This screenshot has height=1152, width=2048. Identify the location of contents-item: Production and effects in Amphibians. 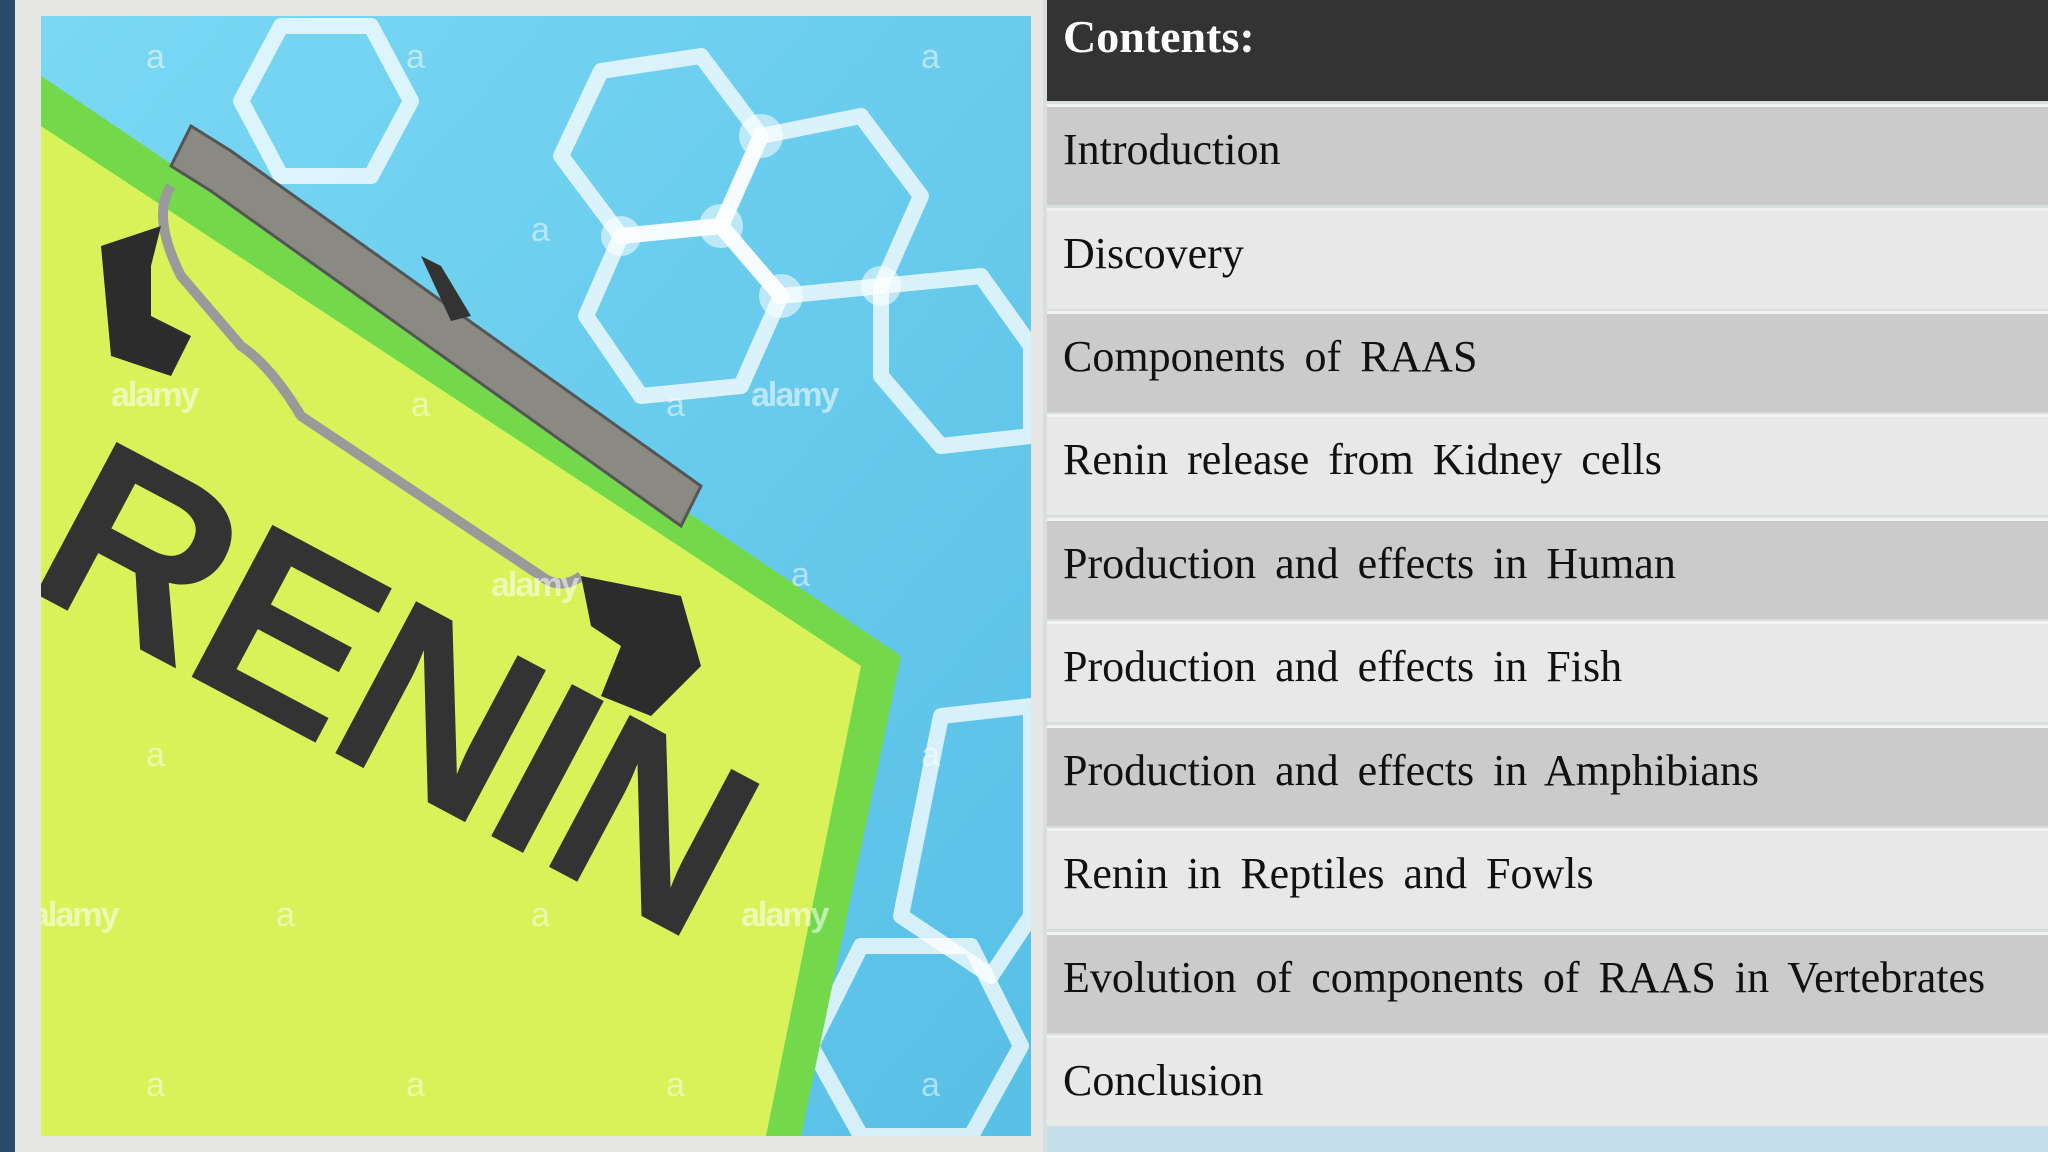
(1547, 775).